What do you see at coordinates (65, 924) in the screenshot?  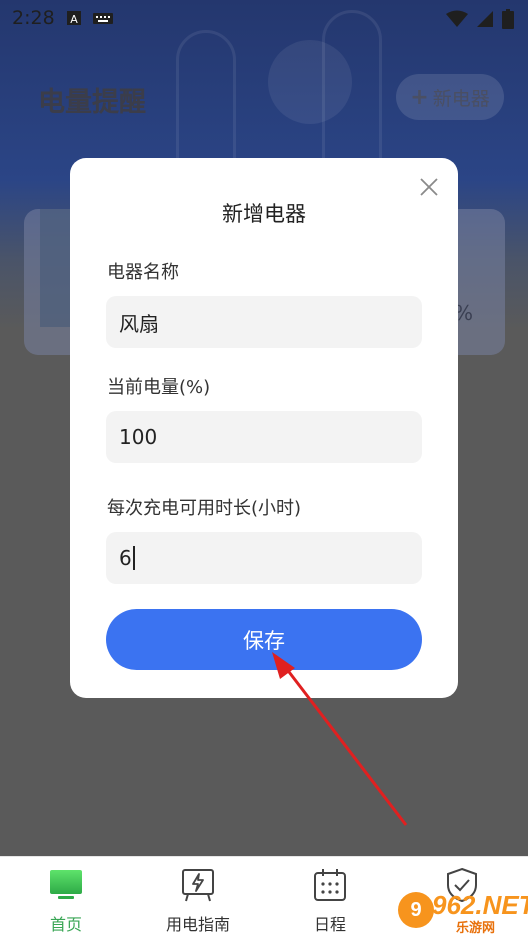 I see `nav-label-home: 首页` at bounding box center [65, 924].